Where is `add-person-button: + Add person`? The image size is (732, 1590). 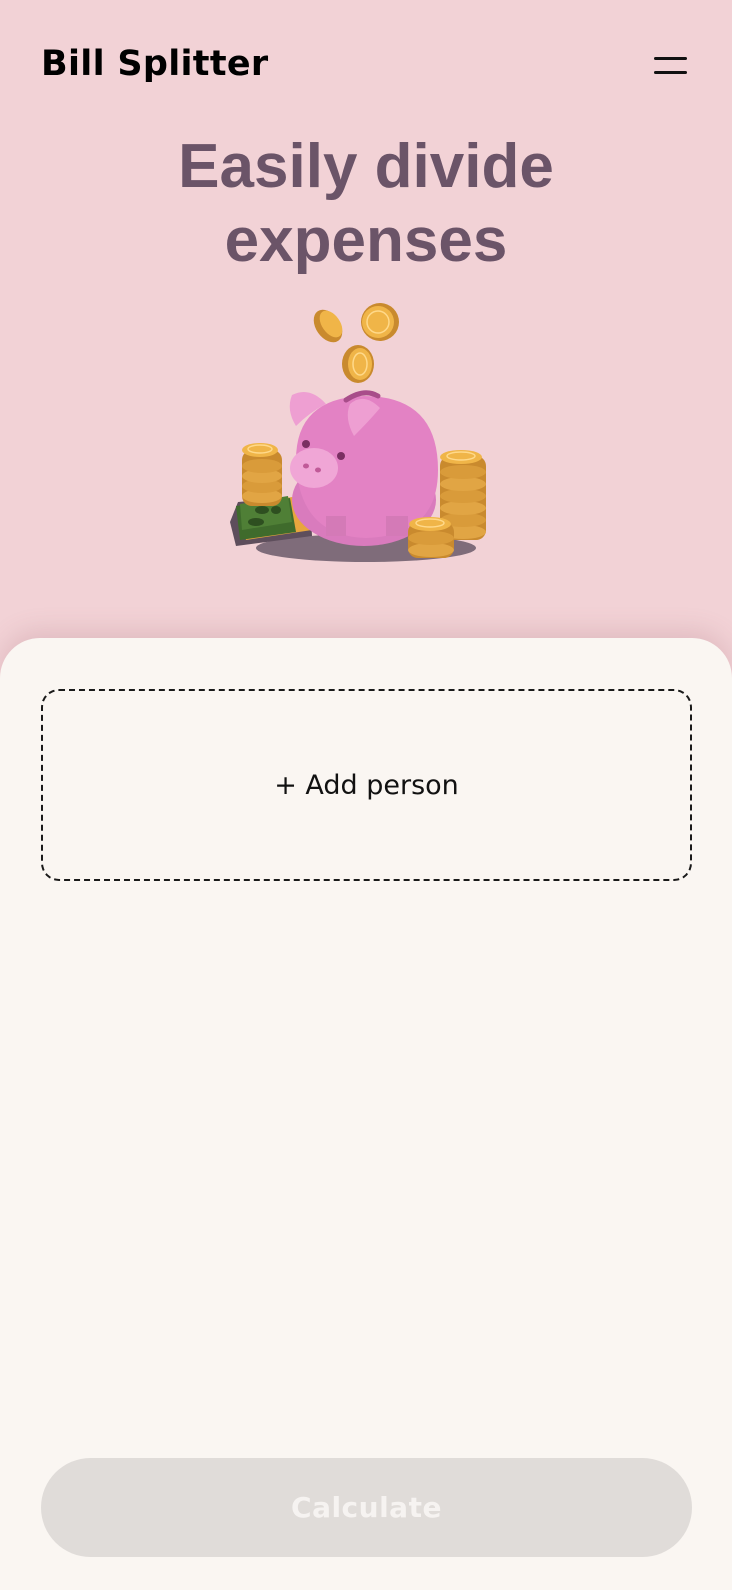 add-person-button: + Add person is located at coordinates (366, 785).